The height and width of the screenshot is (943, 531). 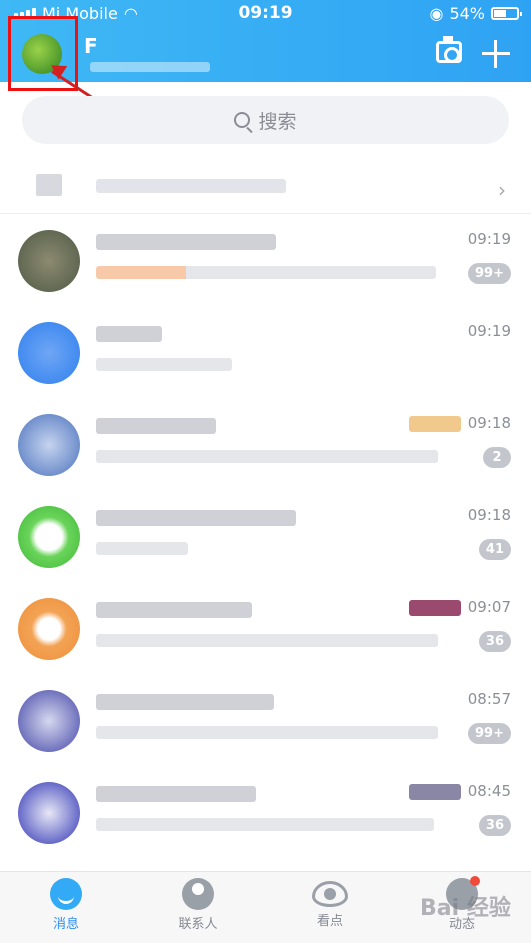 What do you see at coordinates (150, 67) in the screenshot?
I see `user-status-blur` at bounding box center [150, 67].